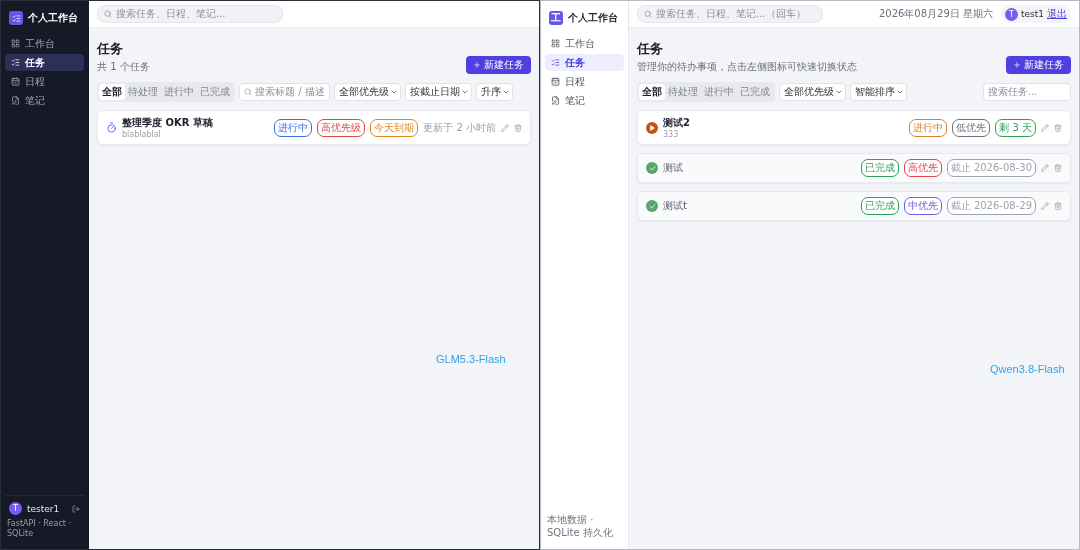 This screenshot has width=1080, height=550. What do you see at coordinates (1015, 127) in the screenshot?
I see `task-tag: 剩 3 天` at bounding box center [1015, 127].